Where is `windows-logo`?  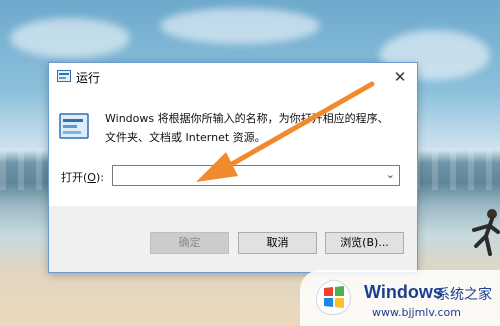 windows-logo is located at coordinates (333, 297).